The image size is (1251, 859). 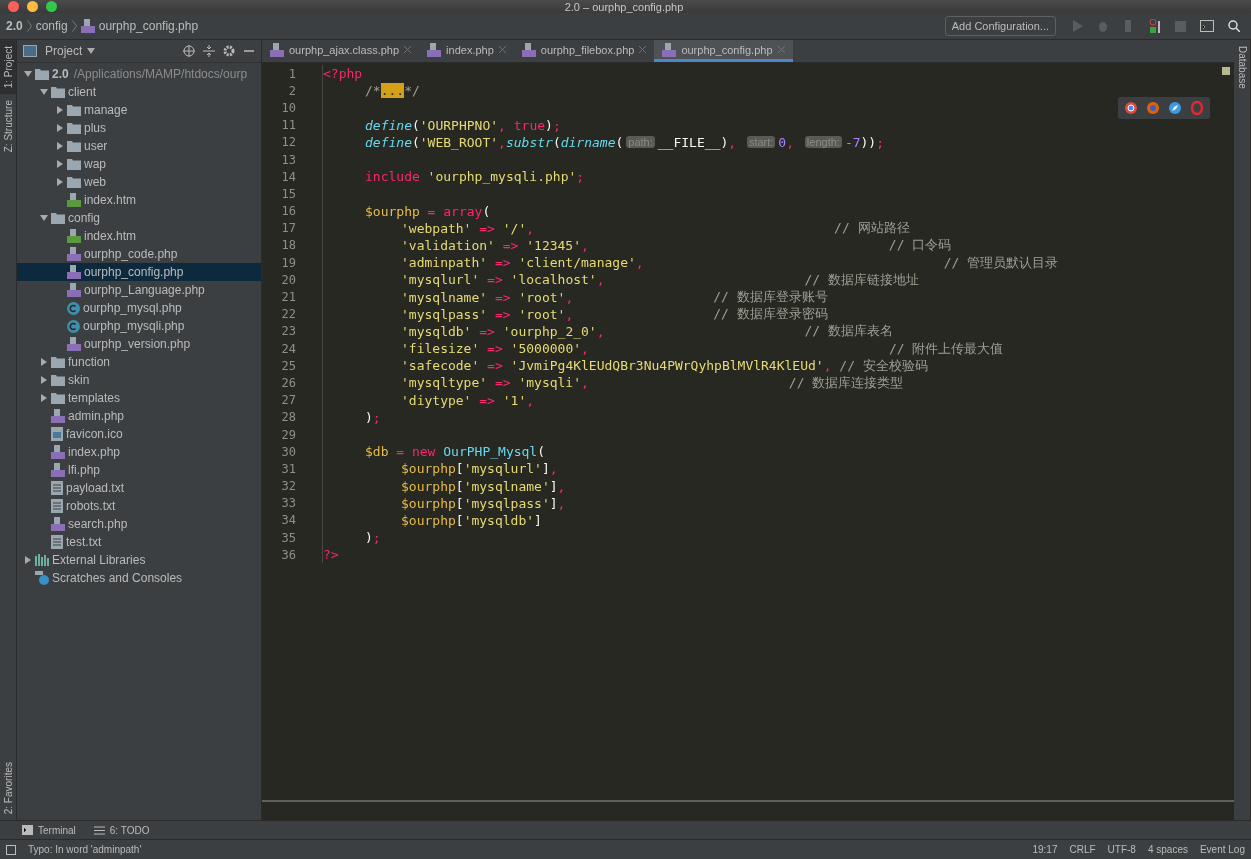 I want to click on event-log-button: Event Log, so click(x=1222, y=849).